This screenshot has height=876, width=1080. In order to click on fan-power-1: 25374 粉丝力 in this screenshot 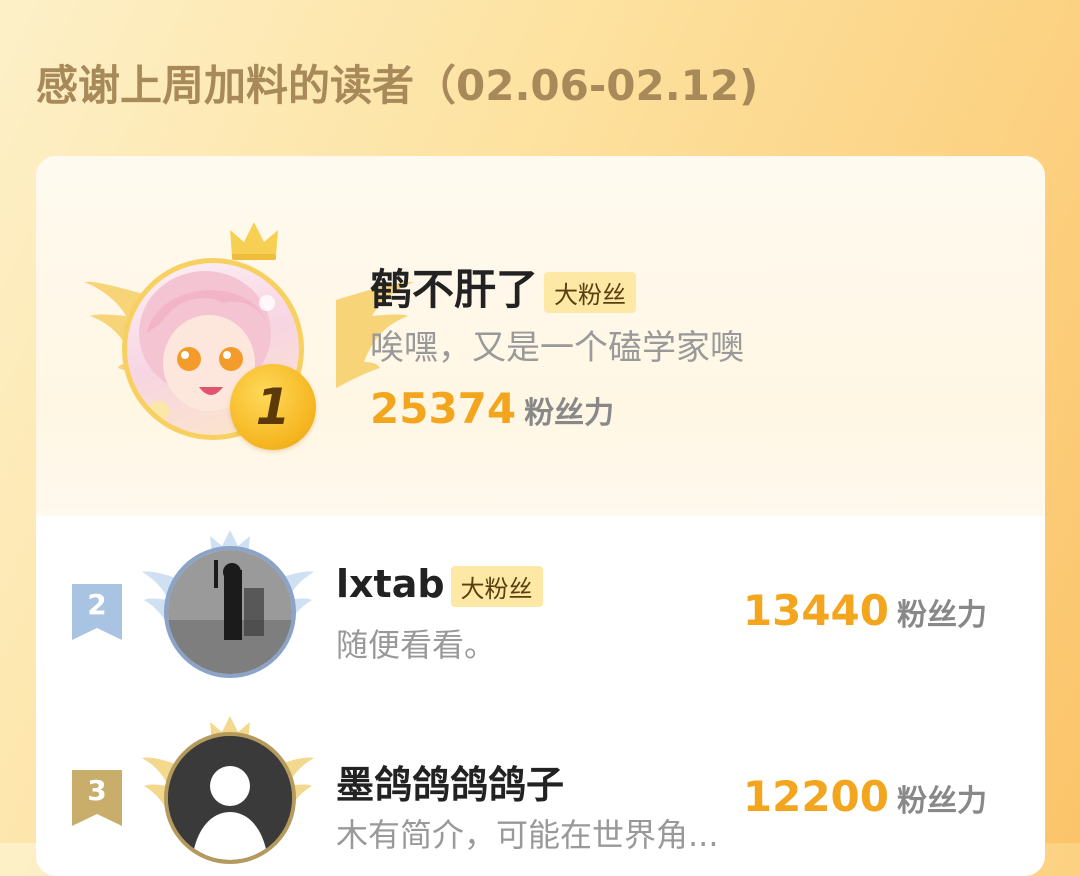, I will do `click(492, 408)`.